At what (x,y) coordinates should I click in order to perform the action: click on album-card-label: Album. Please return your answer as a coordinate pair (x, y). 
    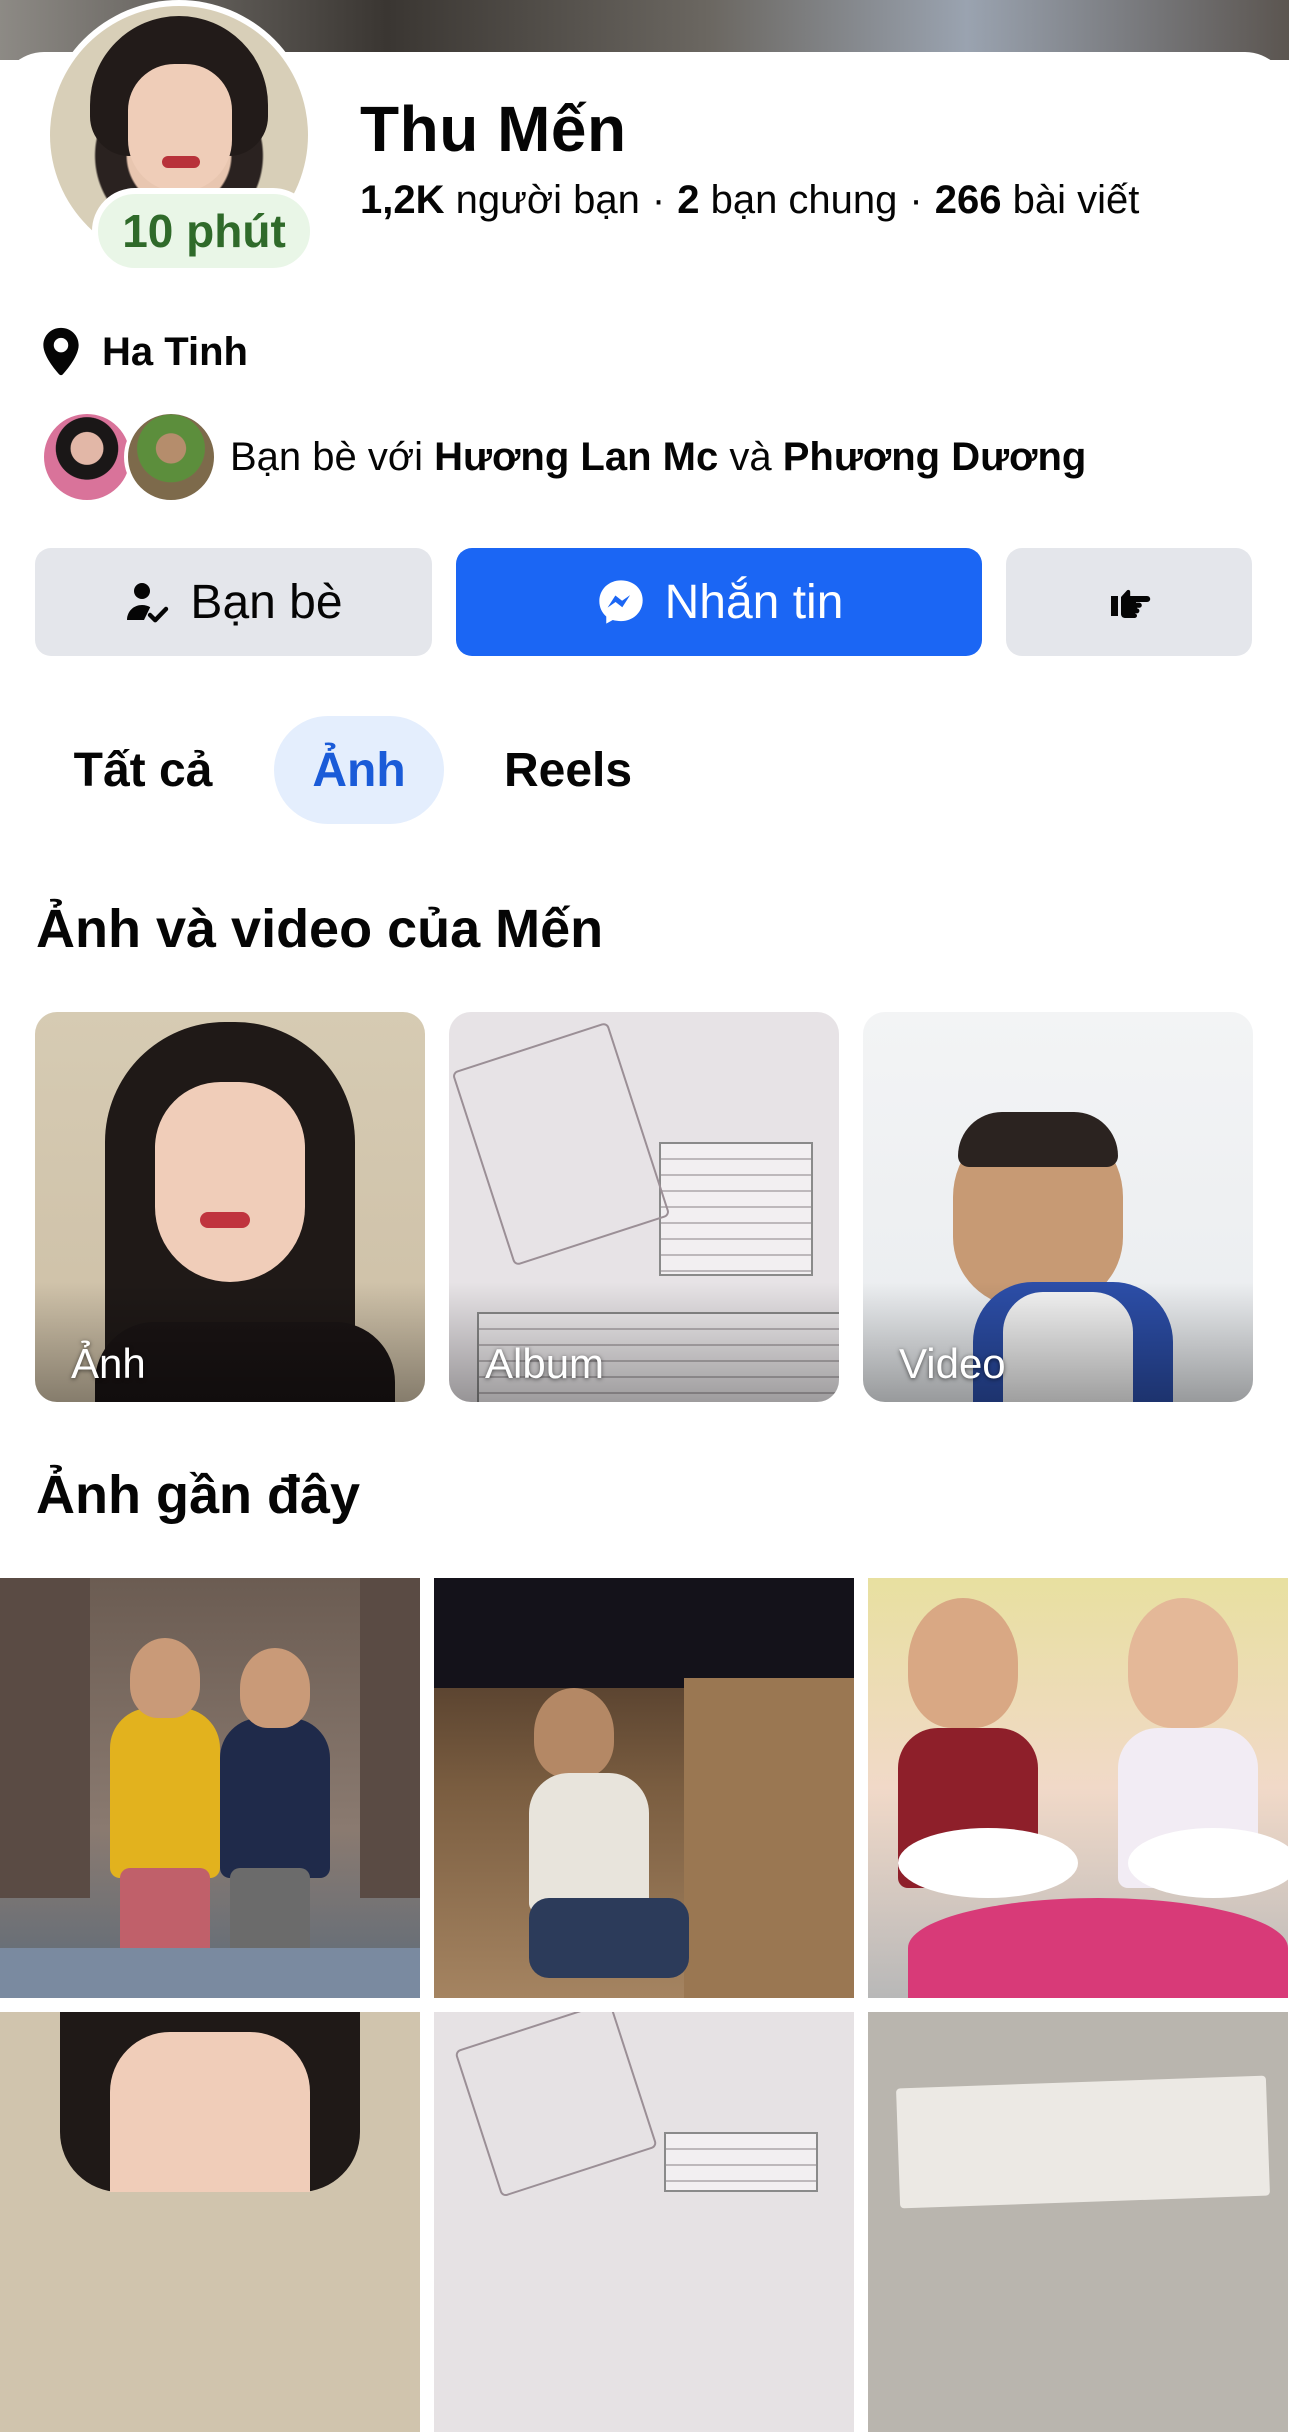
    Looking at the image, I should click on (545, 1363).